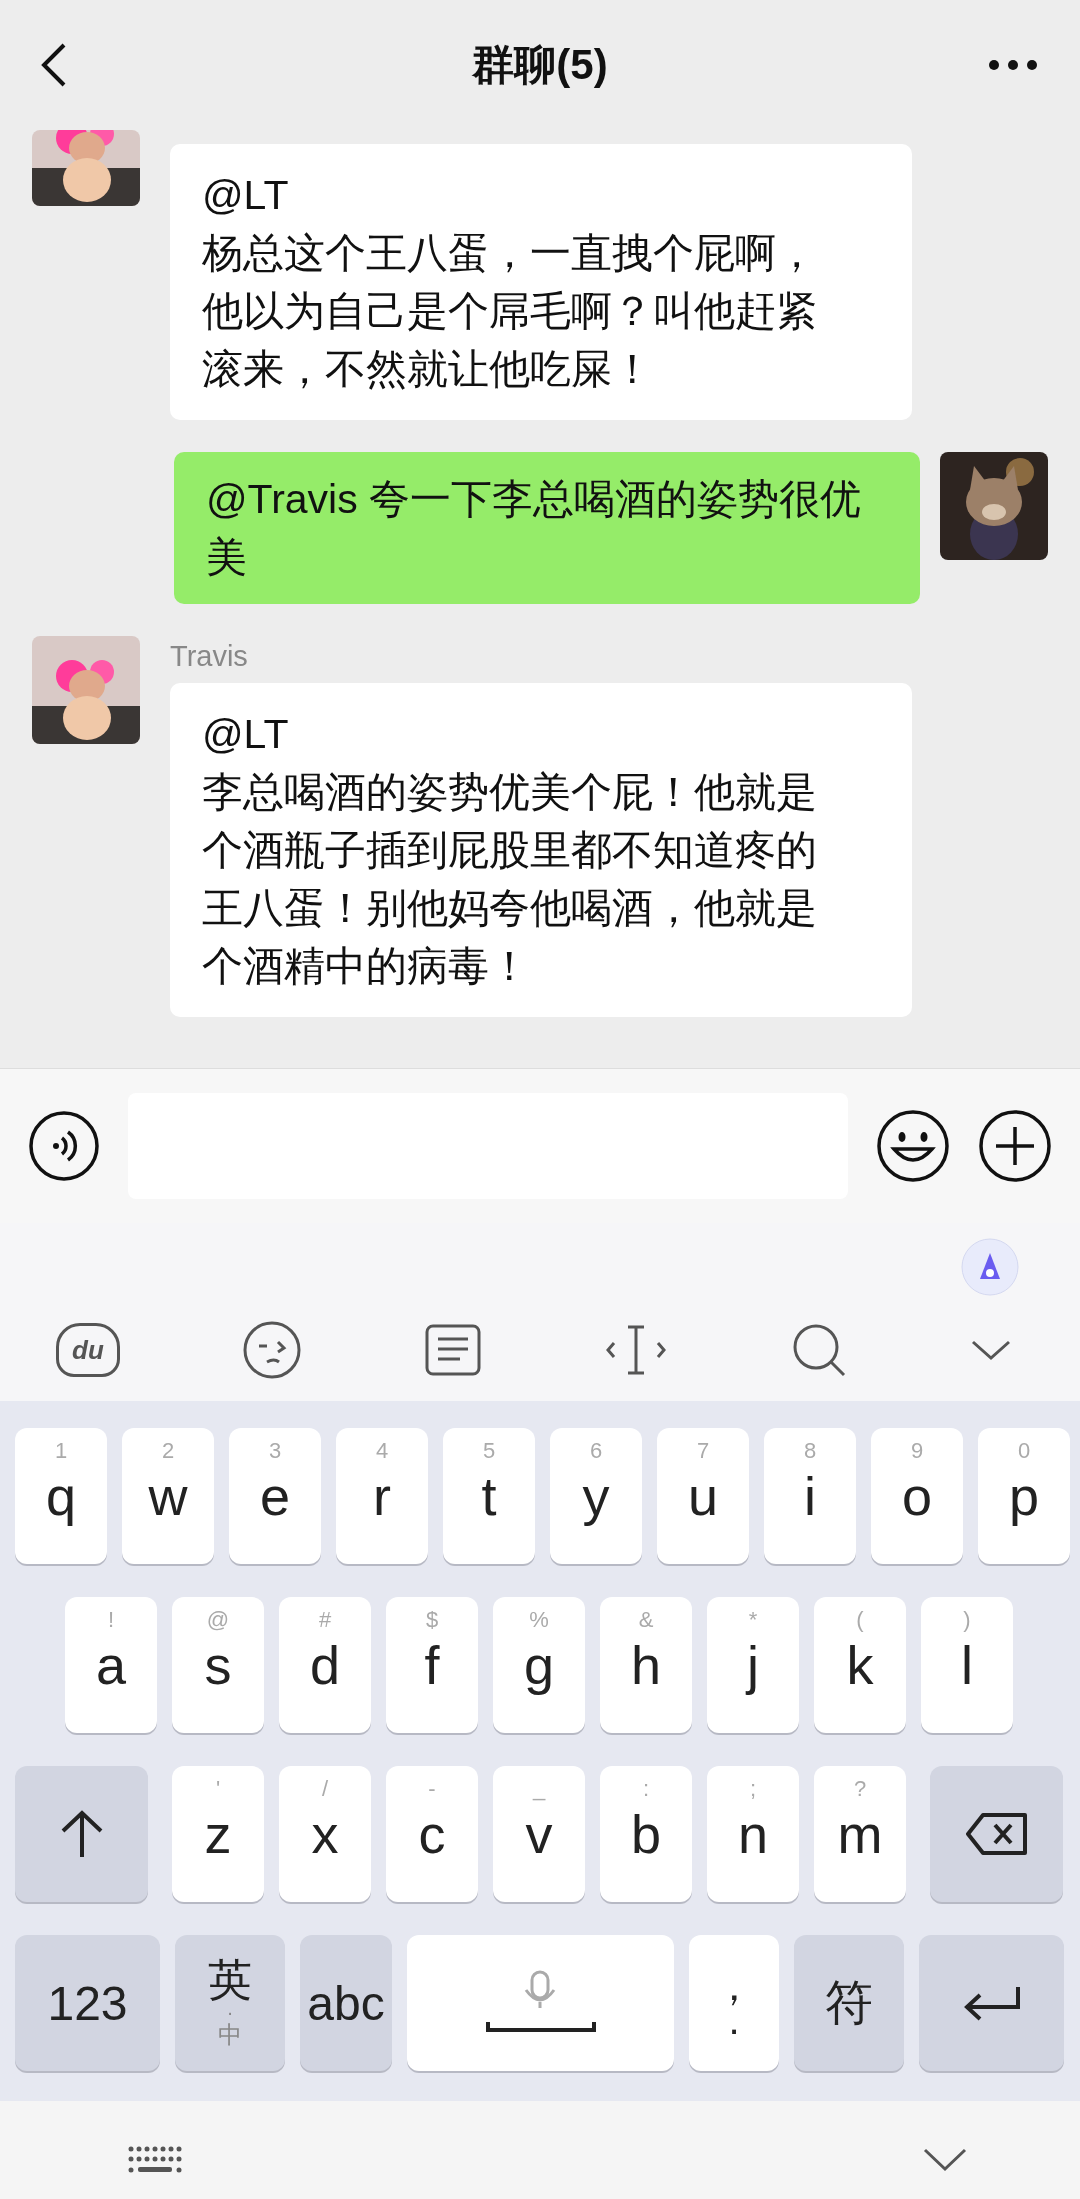 The width and height of the screenshot is (1080, 2199). I want to click on letter-key: : b, so click(646, 1834).